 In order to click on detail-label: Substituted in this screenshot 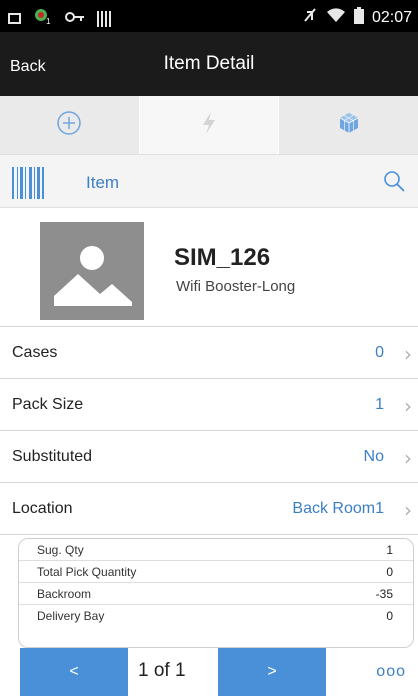, I will do `click(52, 456)`.